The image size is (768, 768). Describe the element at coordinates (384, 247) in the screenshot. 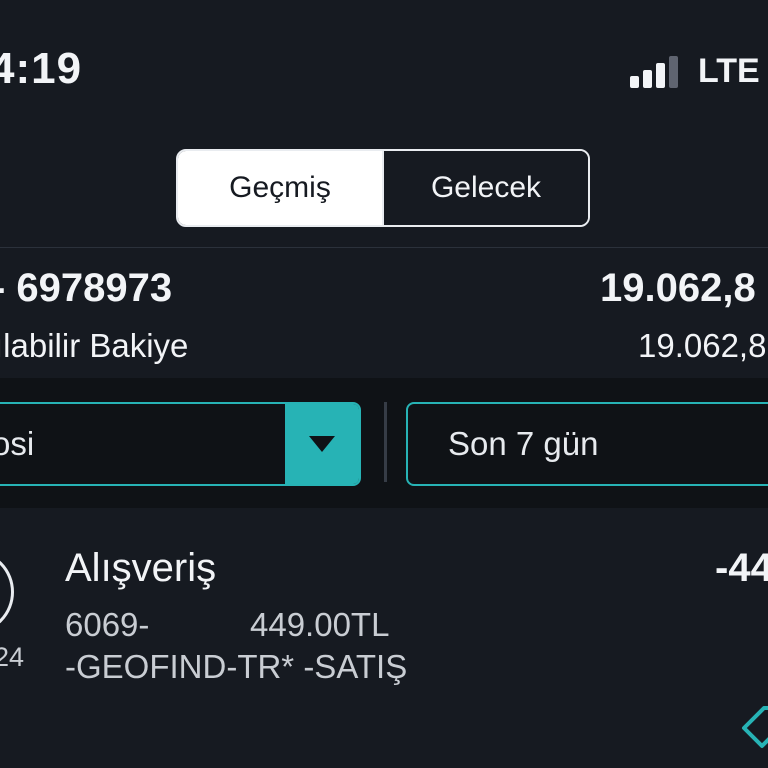

I see `divider` at that location.